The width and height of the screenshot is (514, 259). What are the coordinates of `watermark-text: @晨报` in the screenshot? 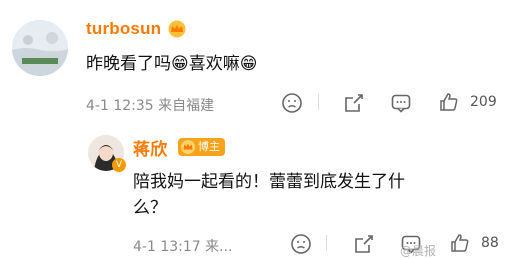 It's located at (417, 251).